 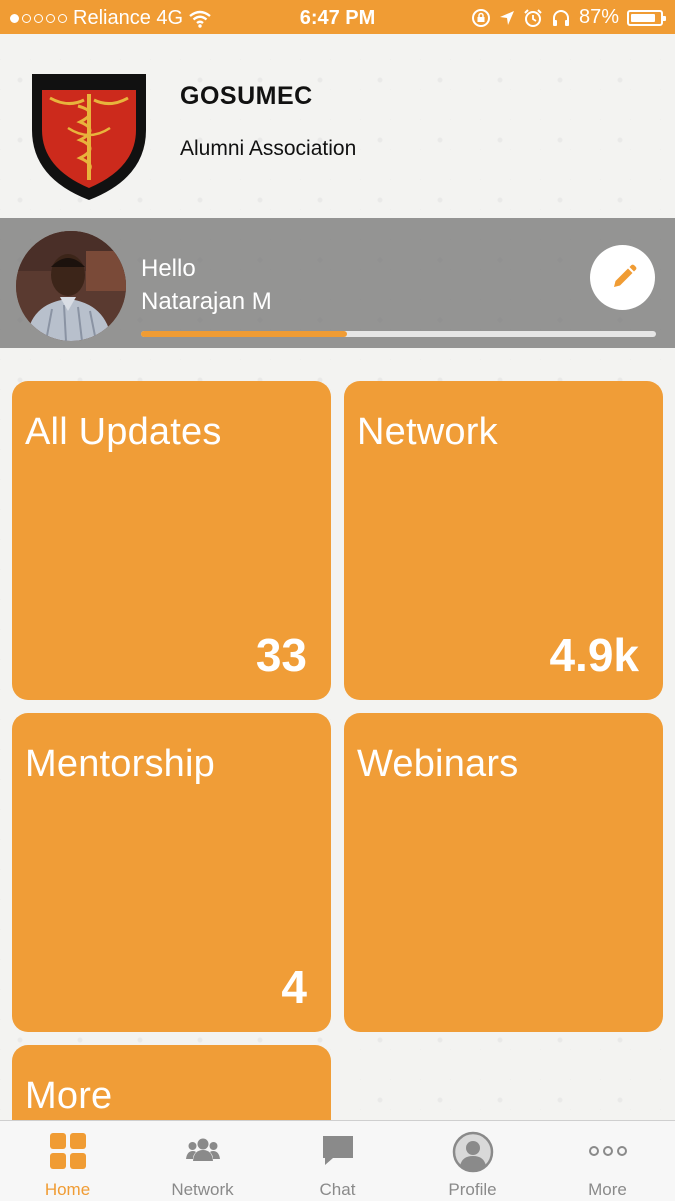 I want to click on tab-label: Home, so click(x=67, y=1189).